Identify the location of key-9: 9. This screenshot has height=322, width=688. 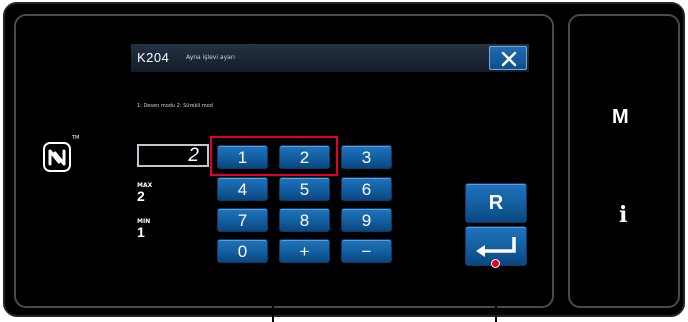
(366, 220).